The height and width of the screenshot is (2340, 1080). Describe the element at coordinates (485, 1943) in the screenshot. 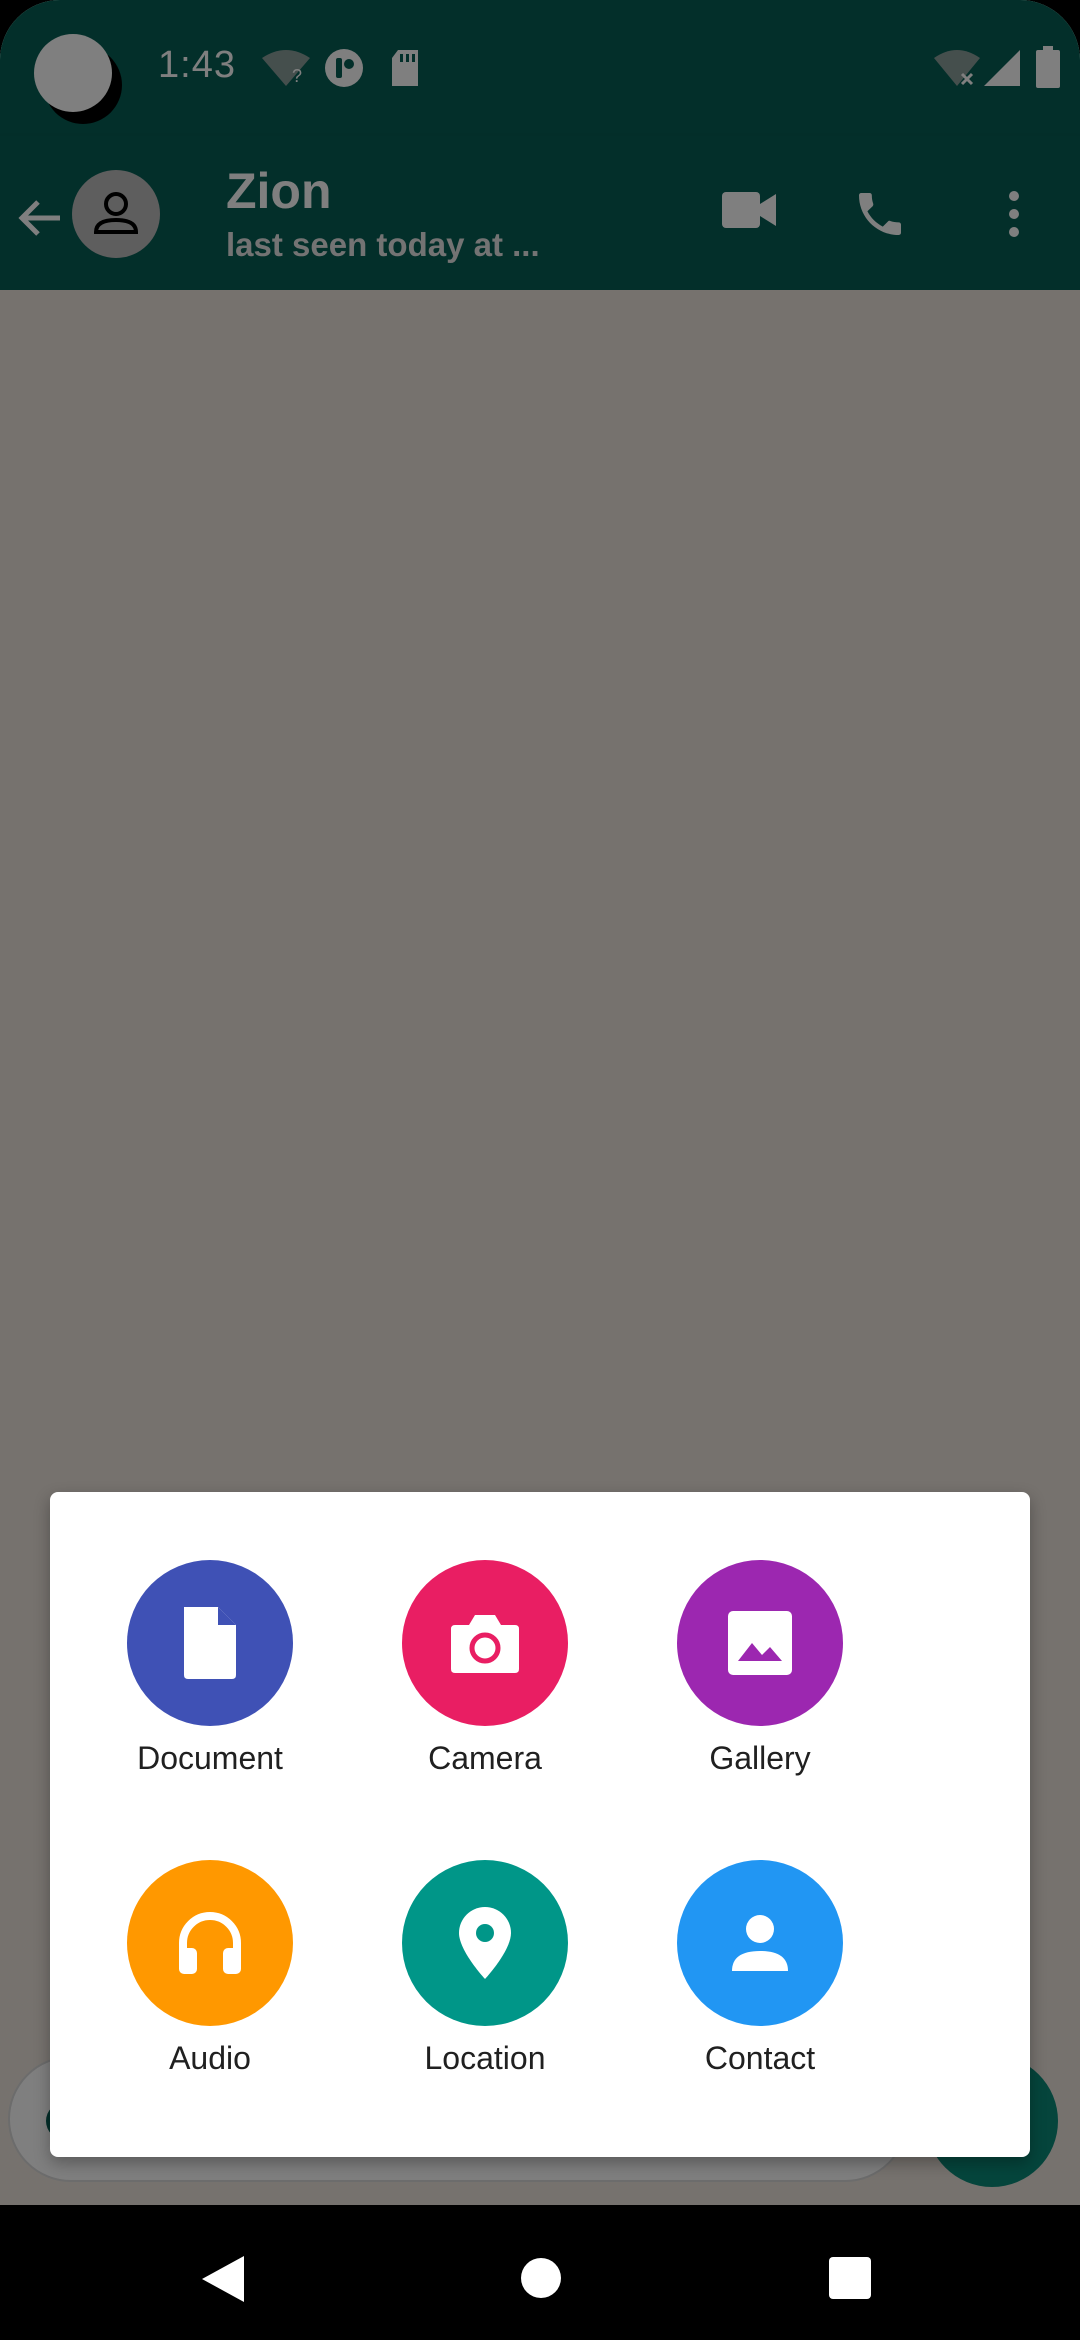

I see `location-pin-icon` at that location.